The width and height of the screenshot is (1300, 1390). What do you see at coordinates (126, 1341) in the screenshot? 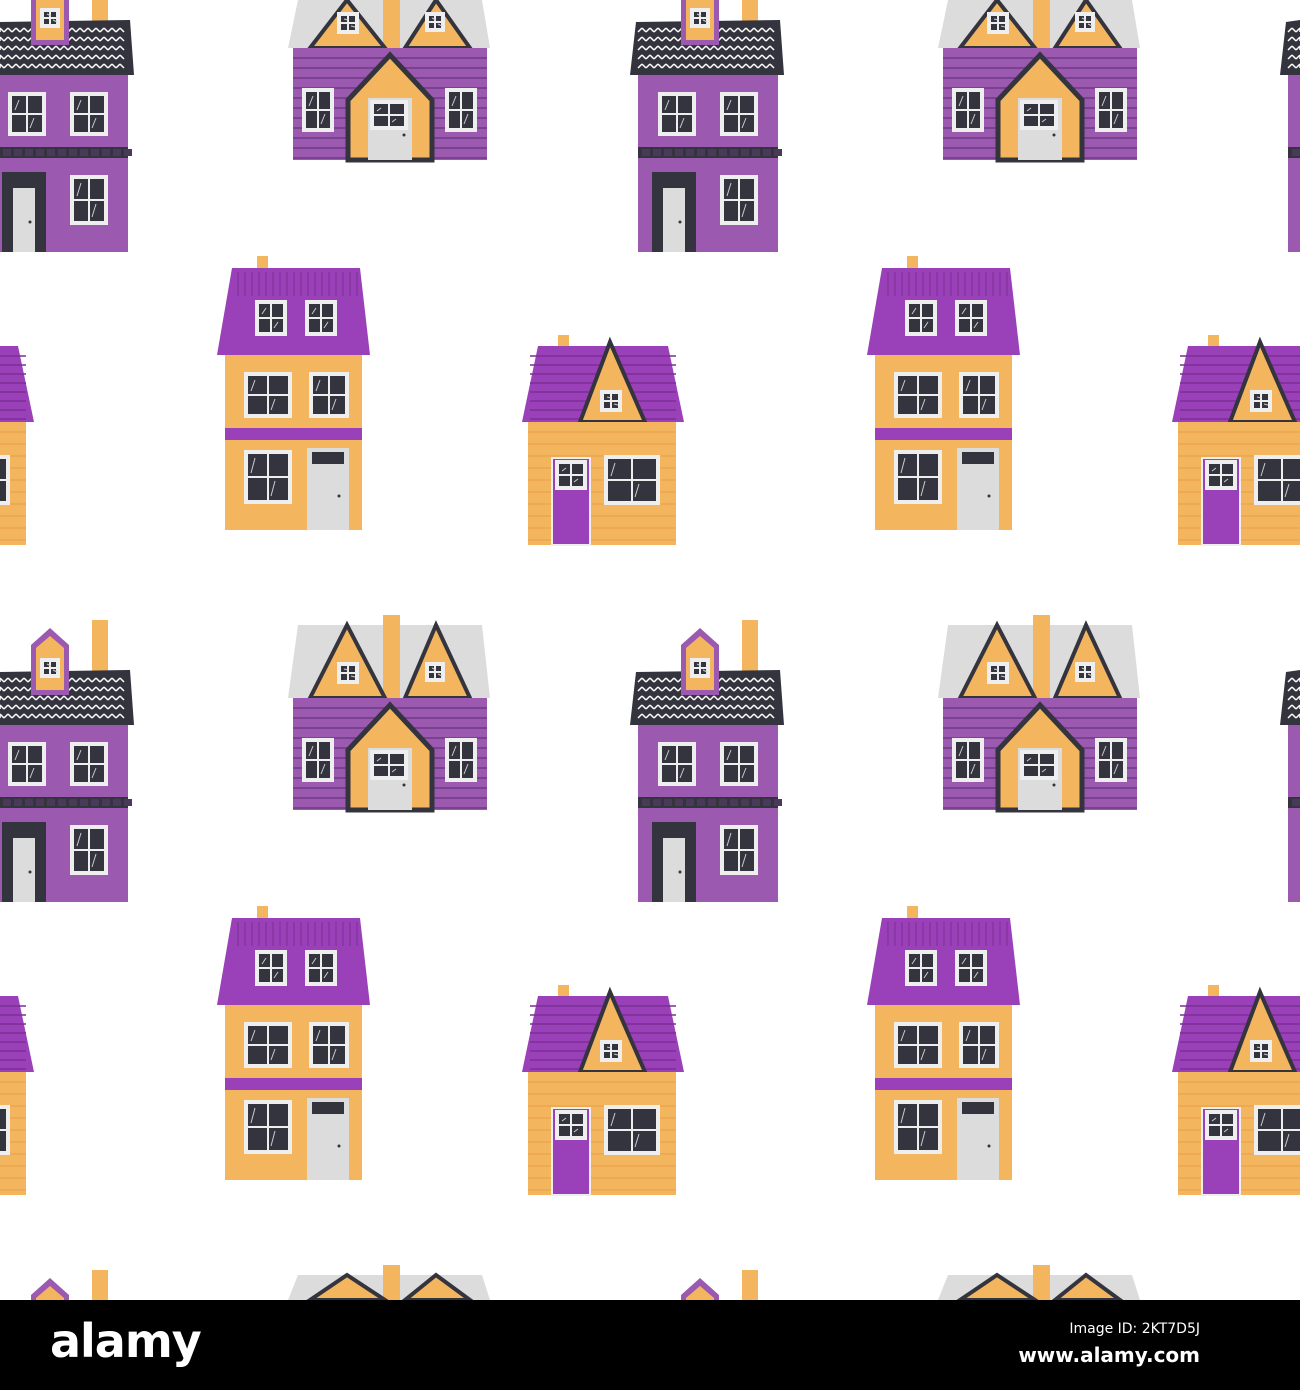
I see `alamy-logo: alamy` at bounding box center [126, 1341].